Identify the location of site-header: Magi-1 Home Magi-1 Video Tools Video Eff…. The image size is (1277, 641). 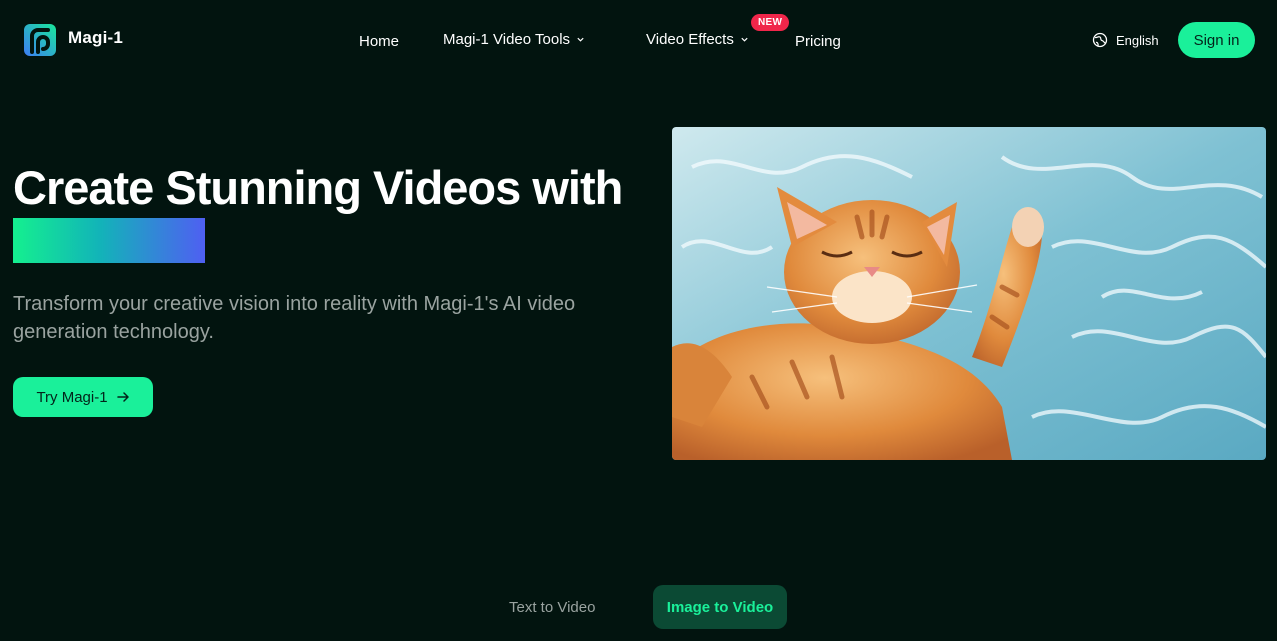
(638, 40).